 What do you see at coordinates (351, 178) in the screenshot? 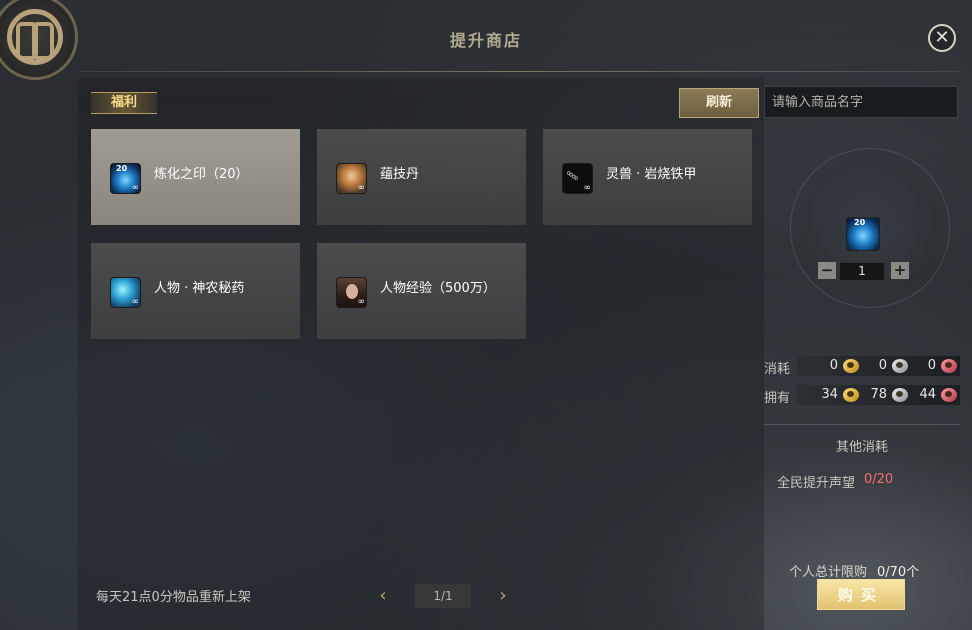
I see `pill-icon: ∞` at bounding box center [351, 178].